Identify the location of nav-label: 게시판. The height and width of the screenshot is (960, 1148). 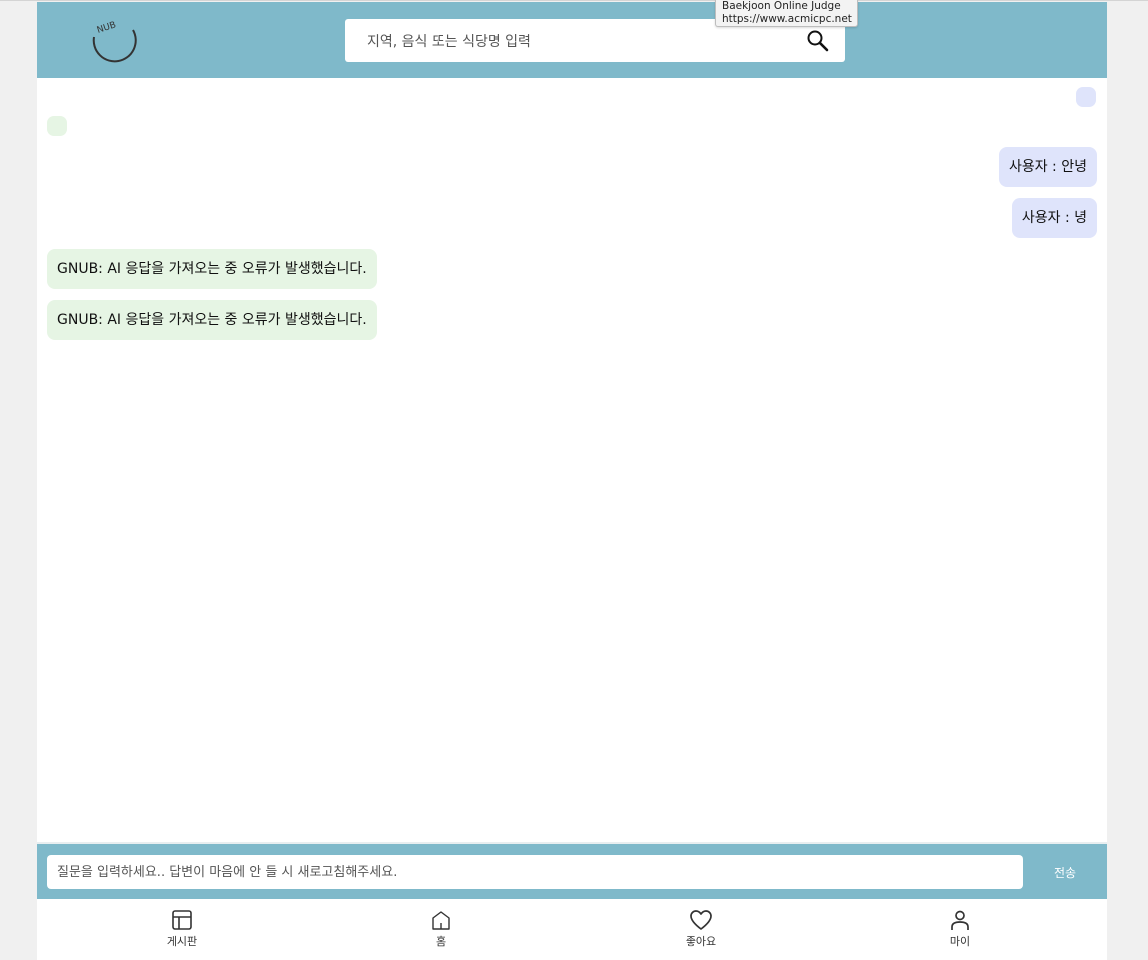
(182, 941).